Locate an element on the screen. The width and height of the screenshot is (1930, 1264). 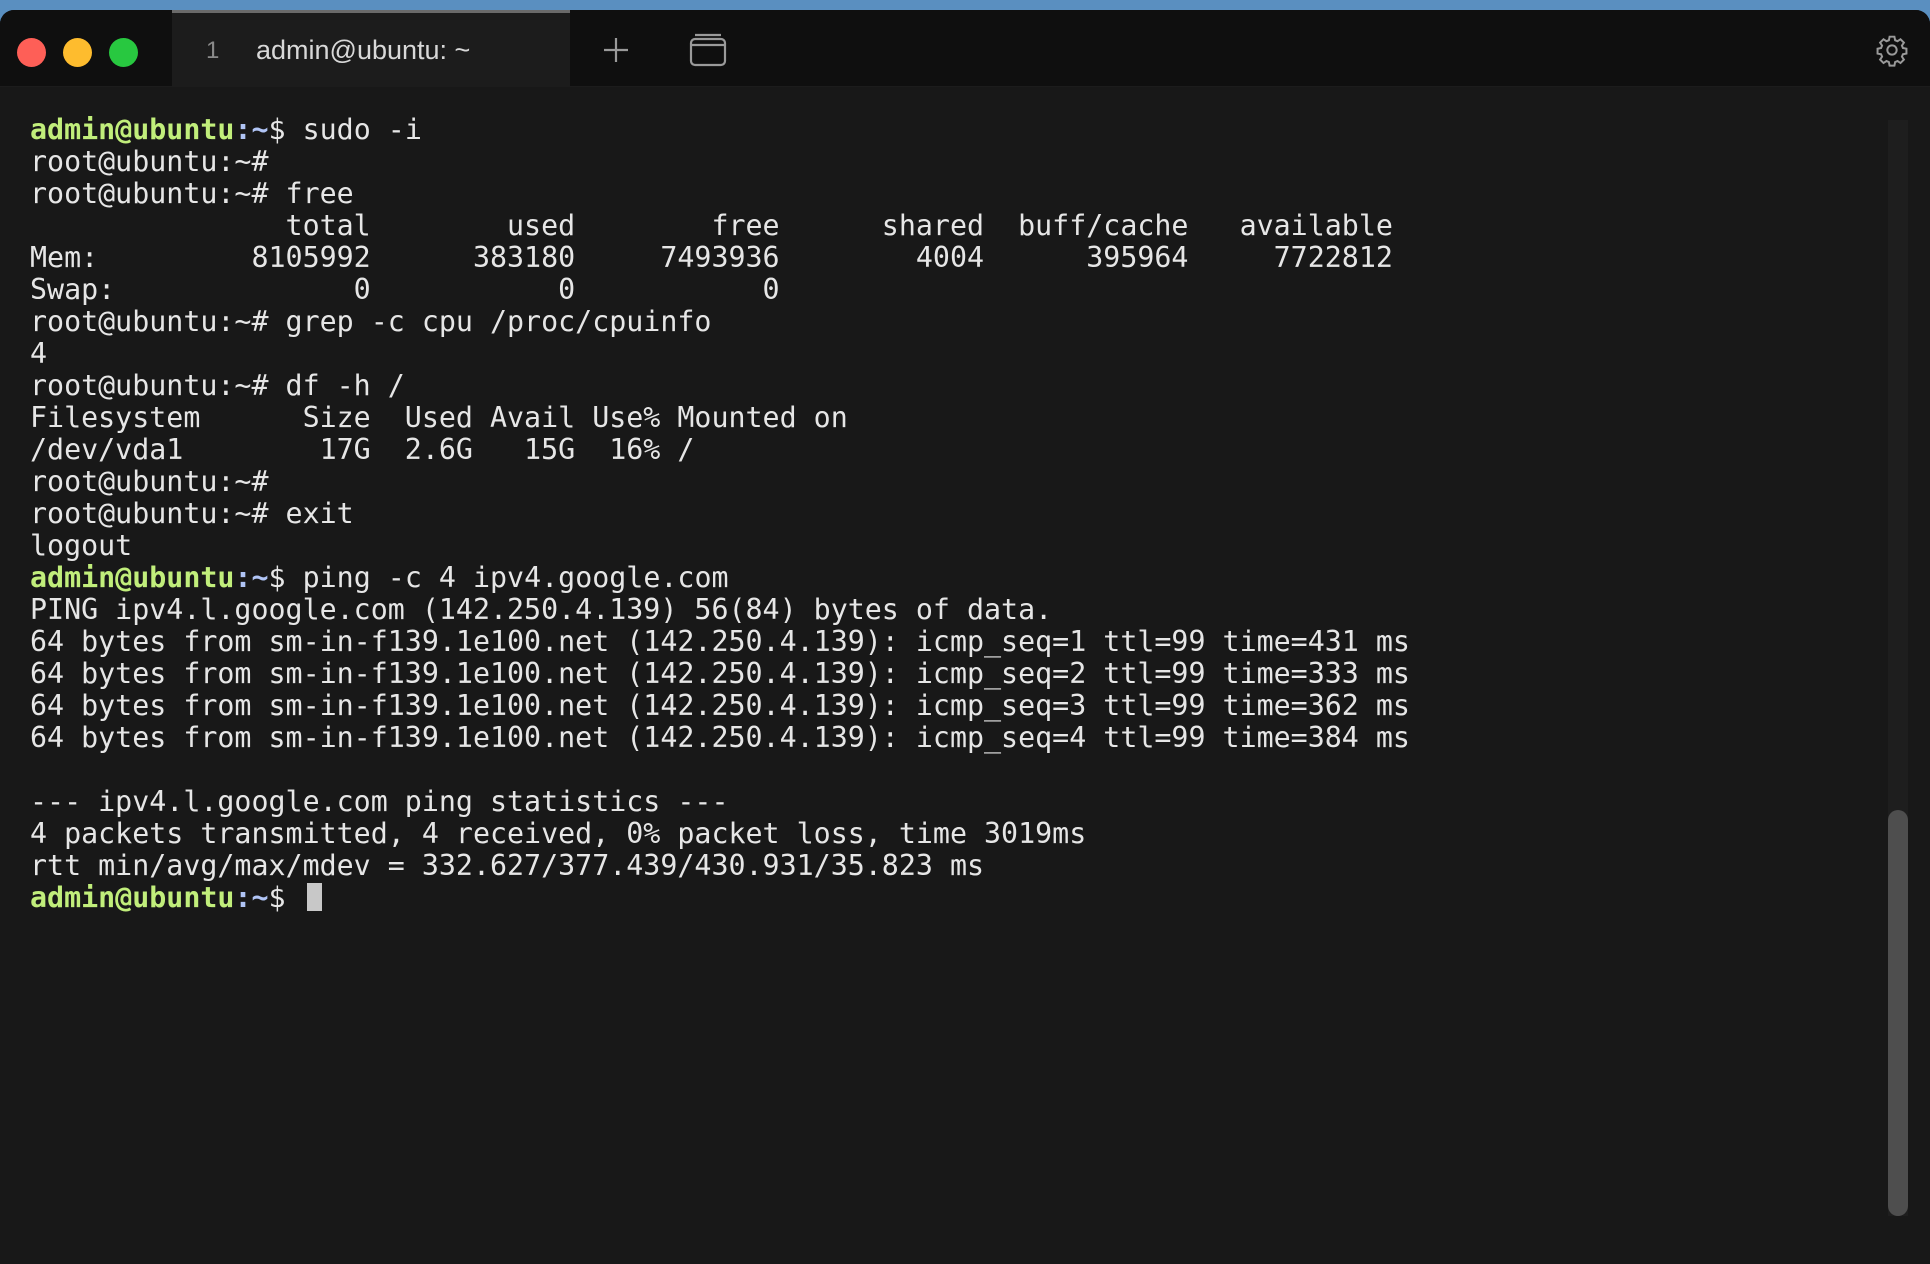
terminal-line: admin@ubuntu:~$ sudo -i is located at coordinates (950, 130).